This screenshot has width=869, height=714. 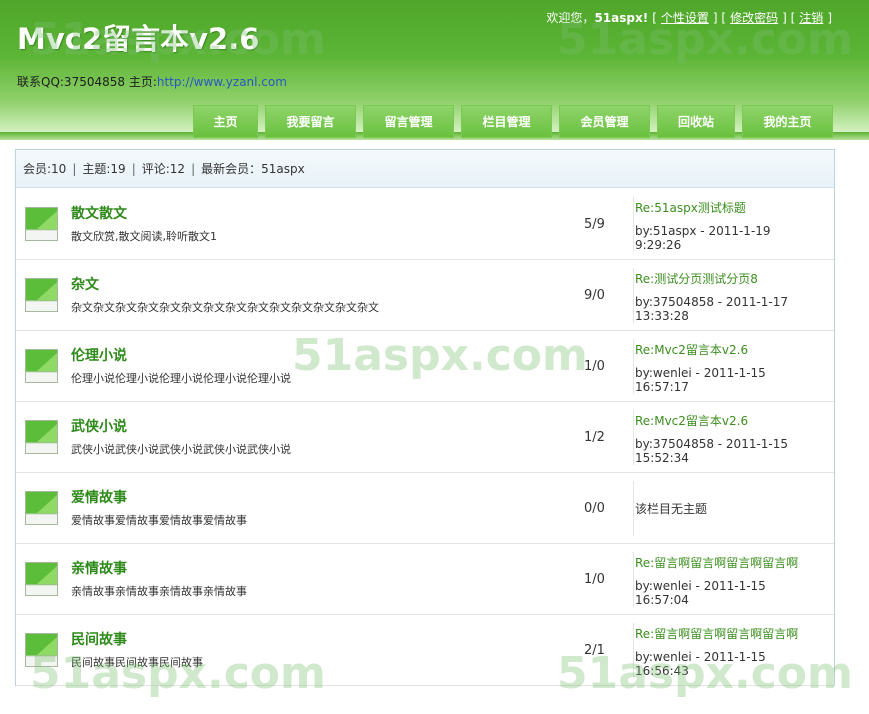 What do you see at coordinates (662, 600) in the screenshot?
I see `last-post-time: 16:57:04` at bounding box center [662, 600].